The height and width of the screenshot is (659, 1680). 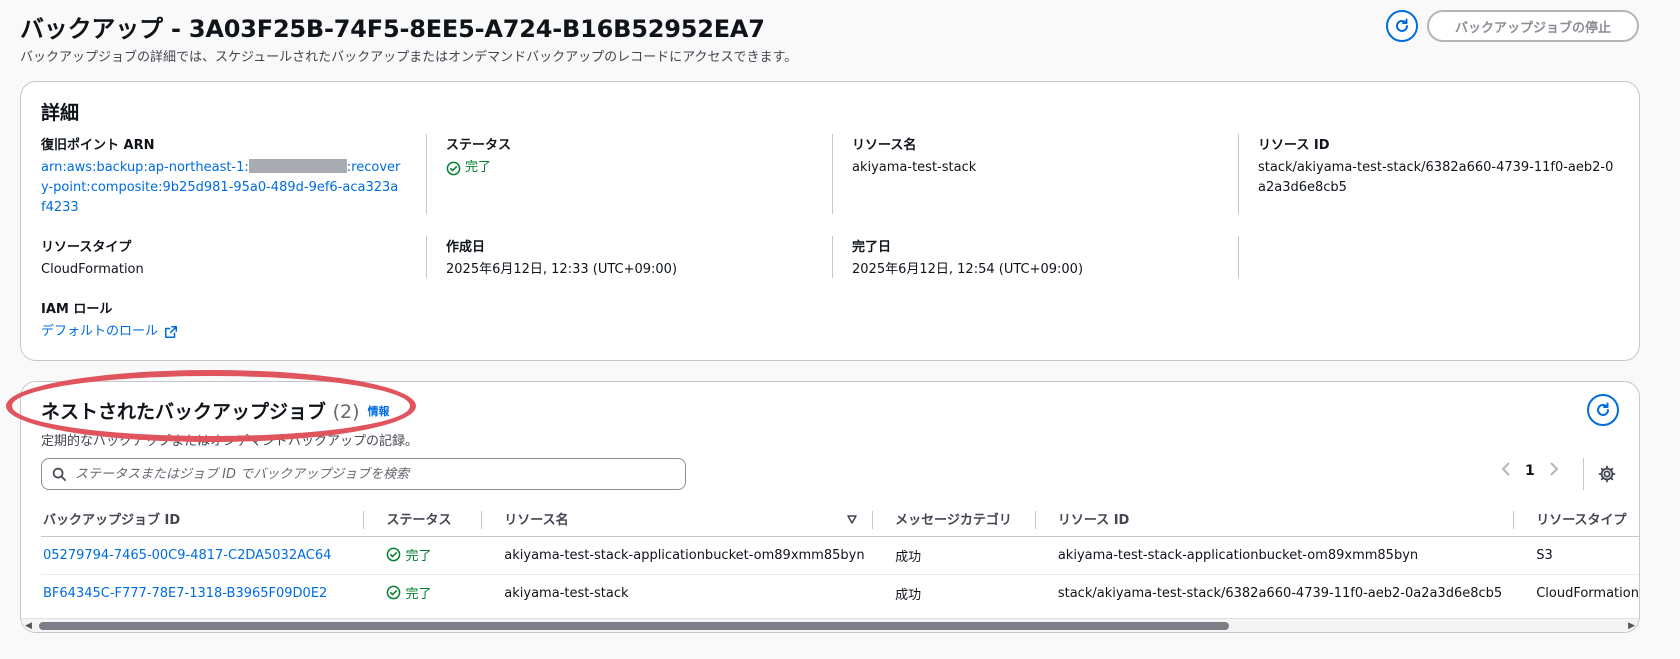 I want to click on page-number: 1, so click(x=1530, y=471).